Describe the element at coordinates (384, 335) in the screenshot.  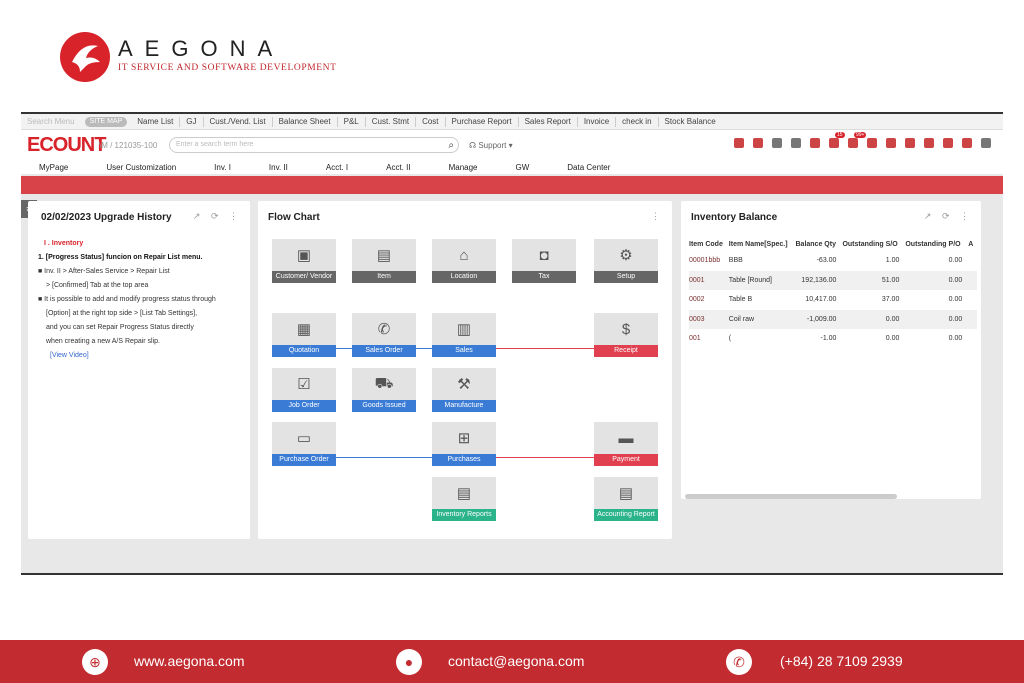
I see `flow-node-sales-order: ✆ Sales Order` at that location.